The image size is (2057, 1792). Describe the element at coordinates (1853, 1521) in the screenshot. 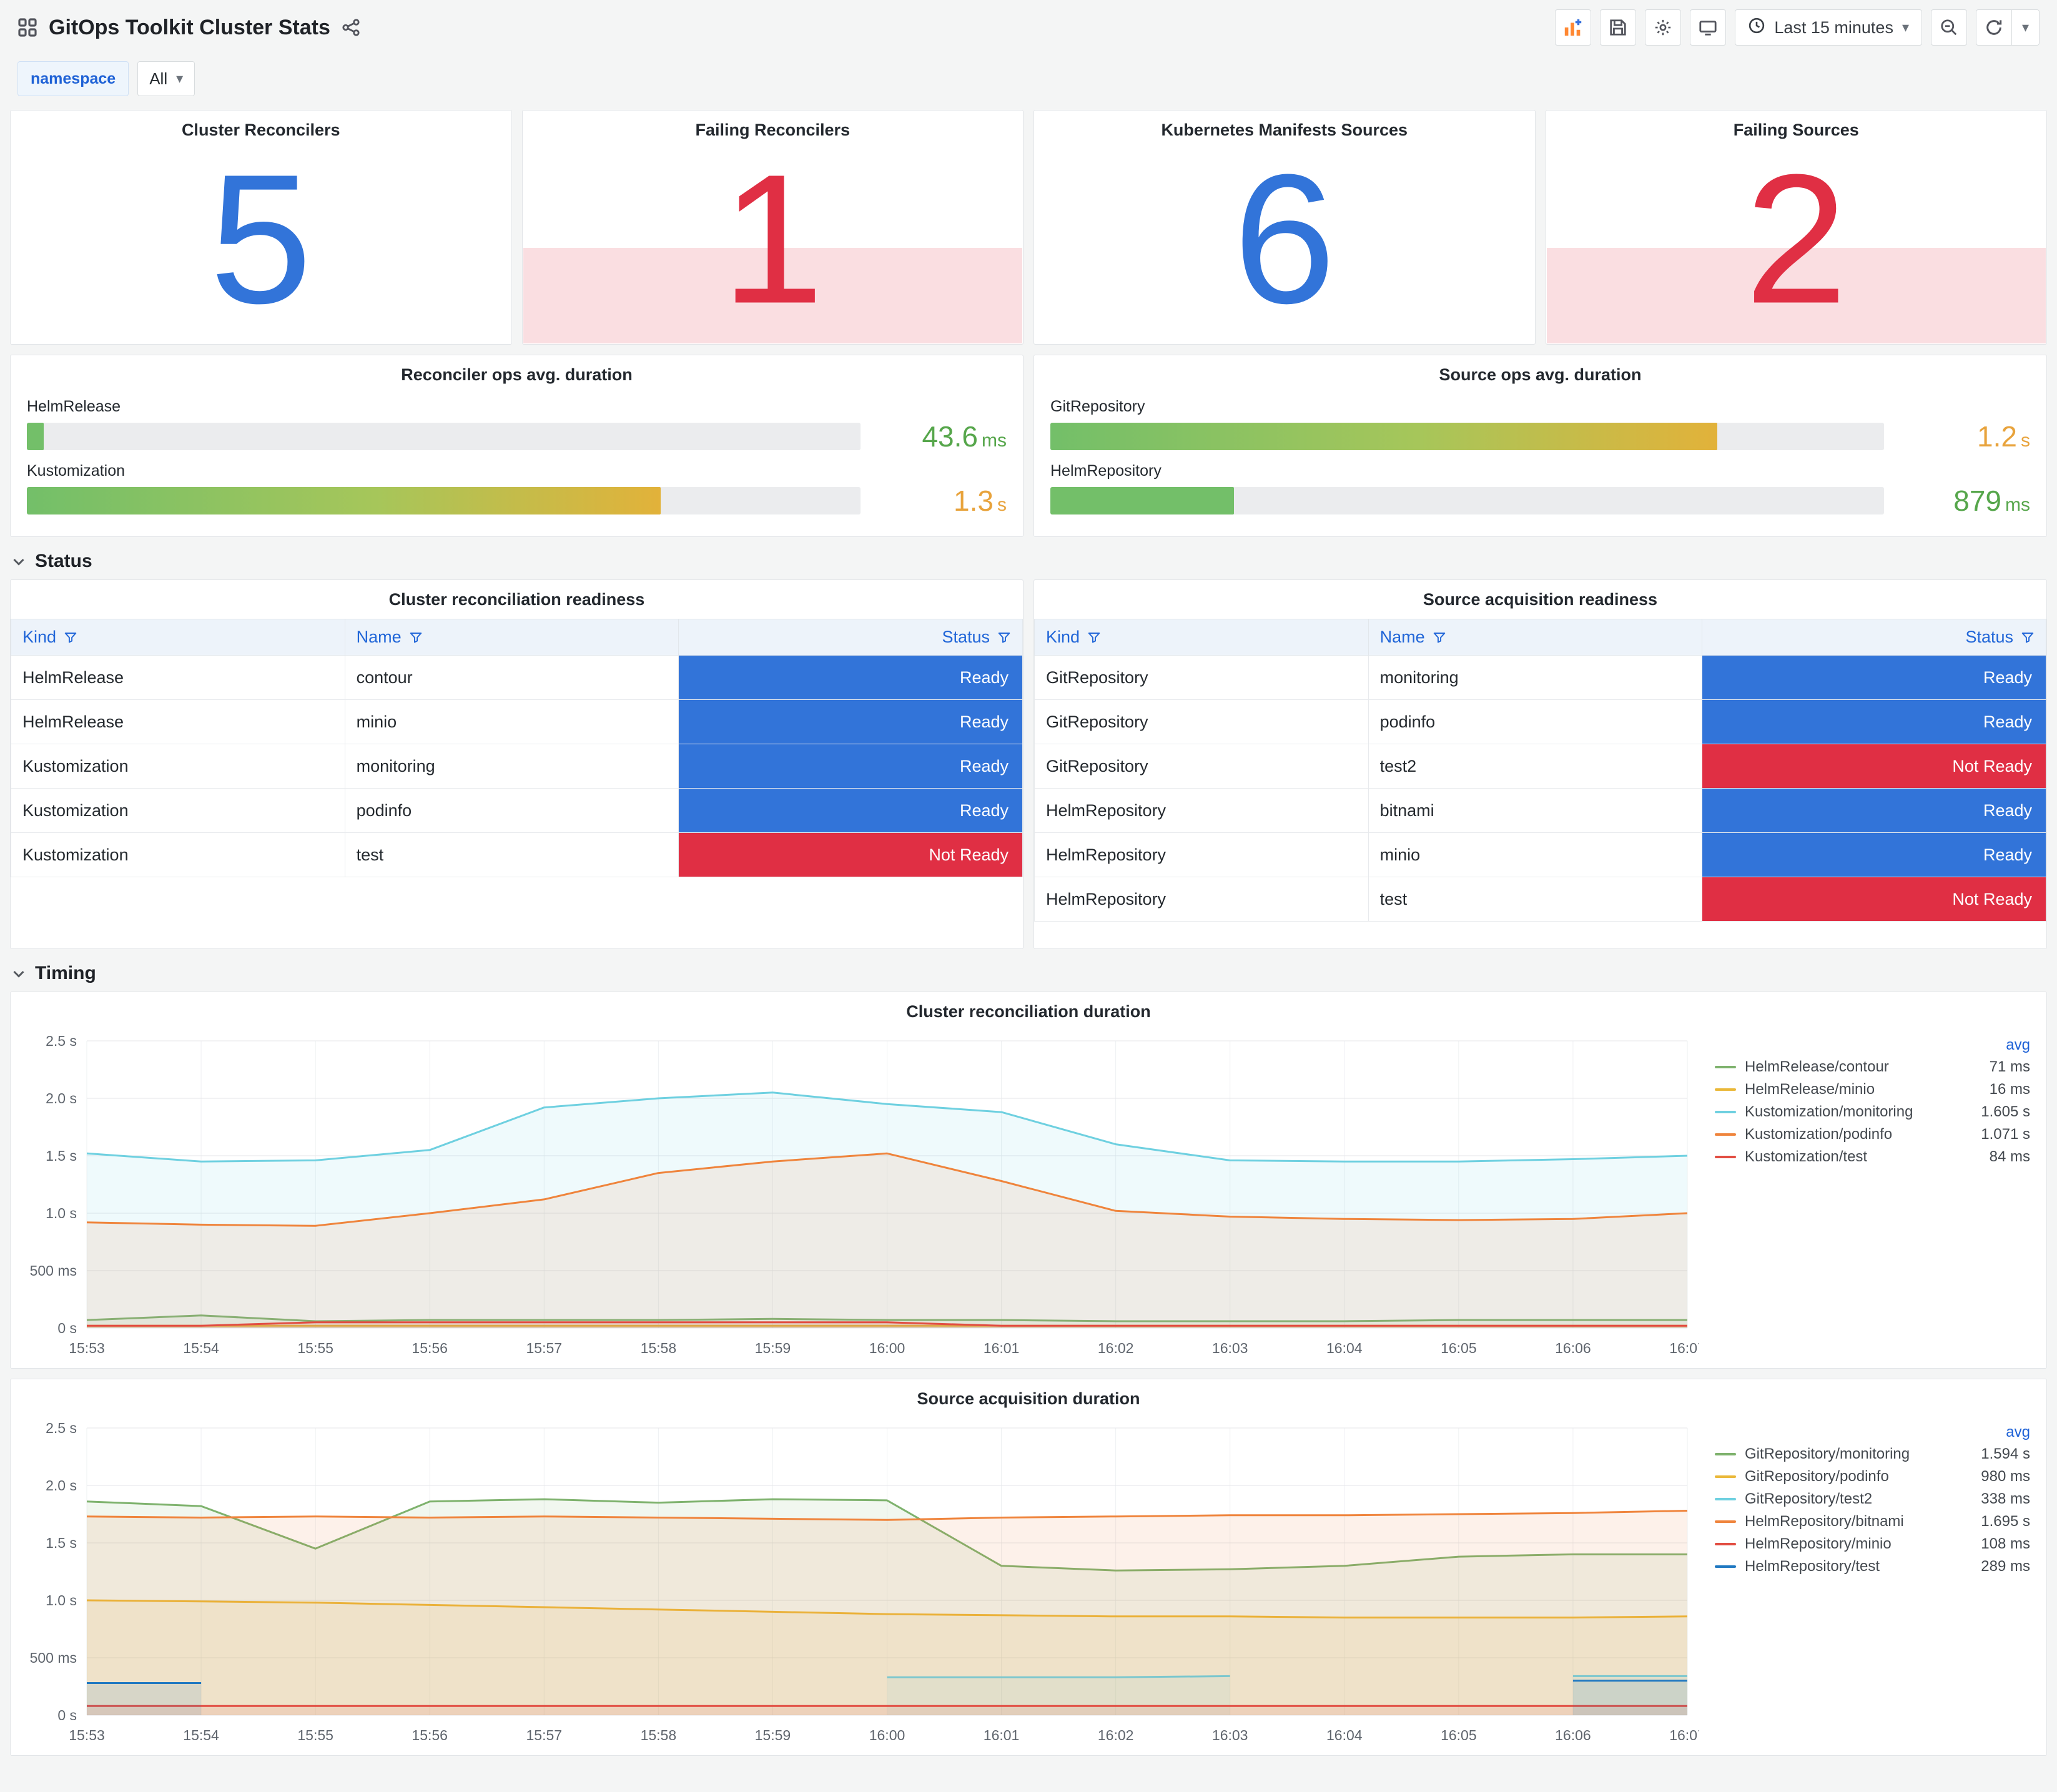

I see `series-name: HelmRepository/bitnami` at that location.